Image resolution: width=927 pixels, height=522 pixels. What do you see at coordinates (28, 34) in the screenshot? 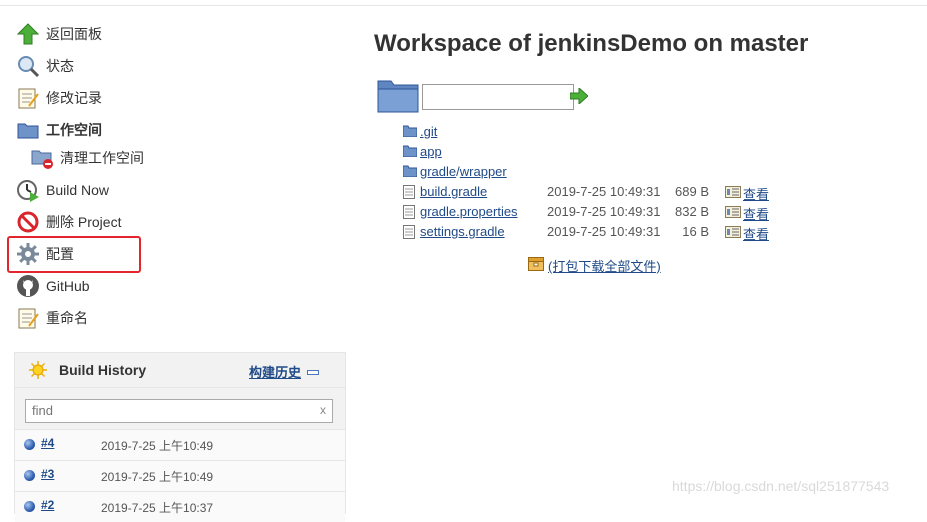
I see `up-arrow-icon` at bounding box center [28, 34].